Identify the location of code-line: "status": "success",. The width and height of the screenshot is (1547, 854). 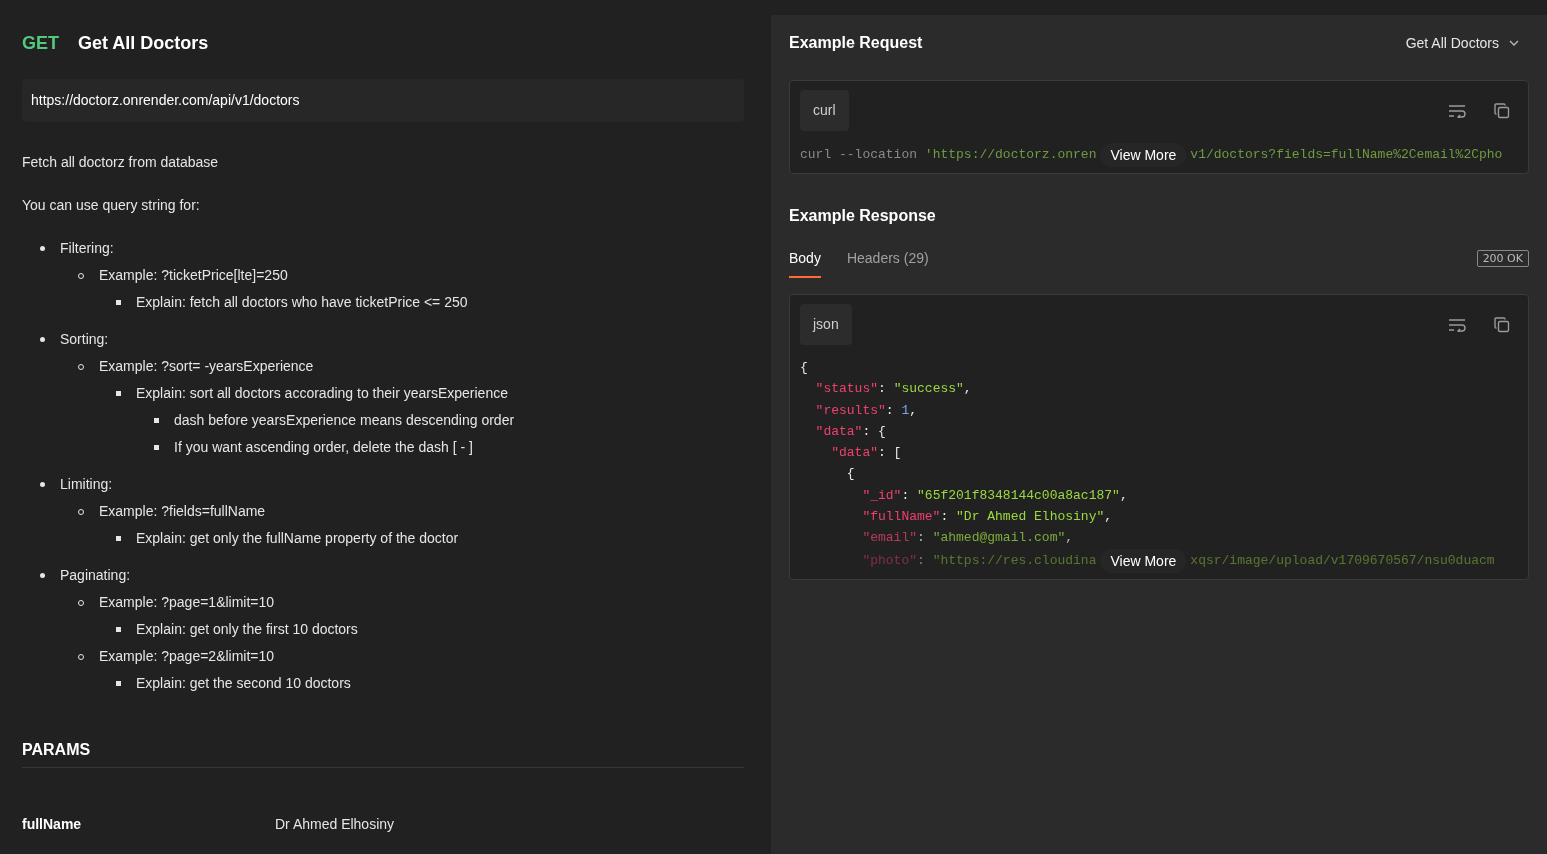
(893, 389).